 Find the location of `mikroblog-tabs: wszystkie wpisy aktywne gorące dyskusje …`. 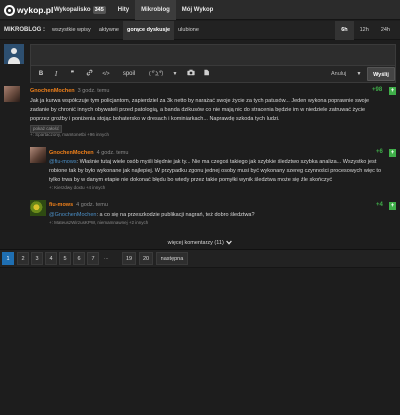

mikroblog-tabs: wszystkie wpisy aktywne gorące dyskusje … is located at coordinates (125, 30).